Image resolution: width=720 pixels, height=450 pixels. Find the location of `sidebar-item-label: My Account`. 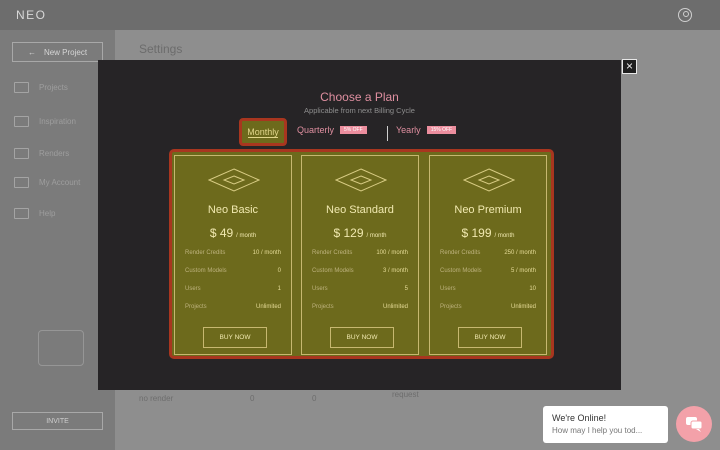

sidebar-item-label: My Account is located at coordinates (60, 182).